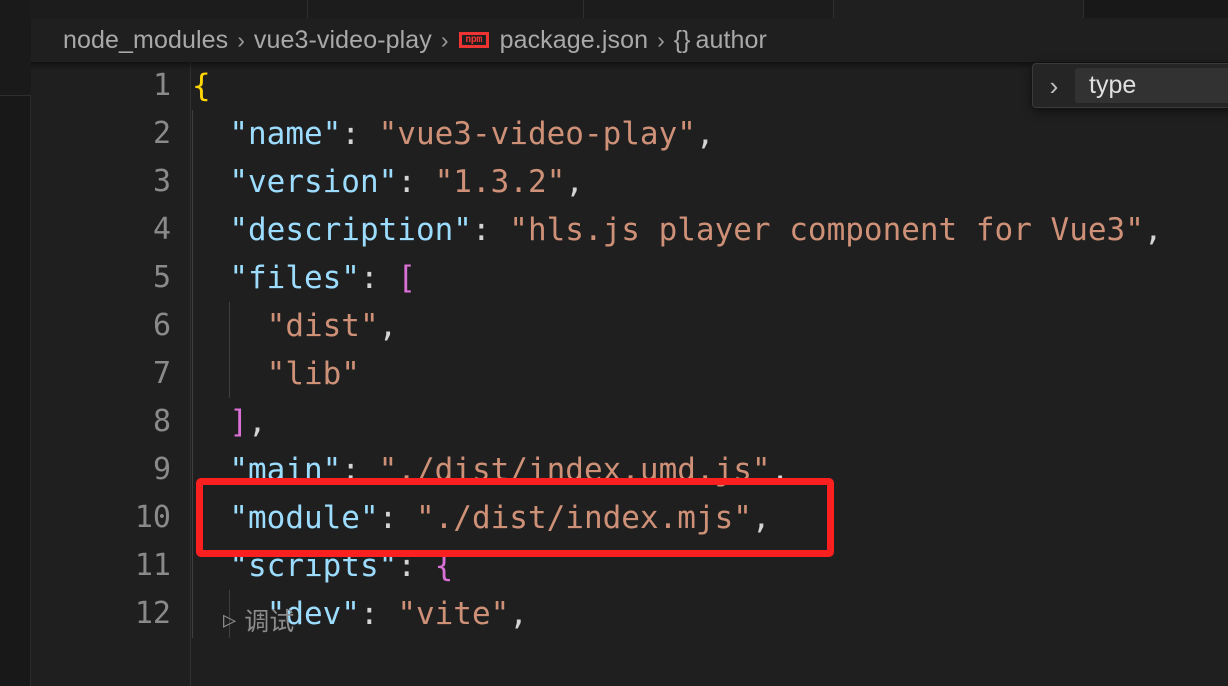 Image resolution: width=1228 pixels, height=686 pixels. What do you see at coordinates (537, 134) in the screenshot?
I see `token-str: "vue3-video-play"` at bounding box center [537, 134].